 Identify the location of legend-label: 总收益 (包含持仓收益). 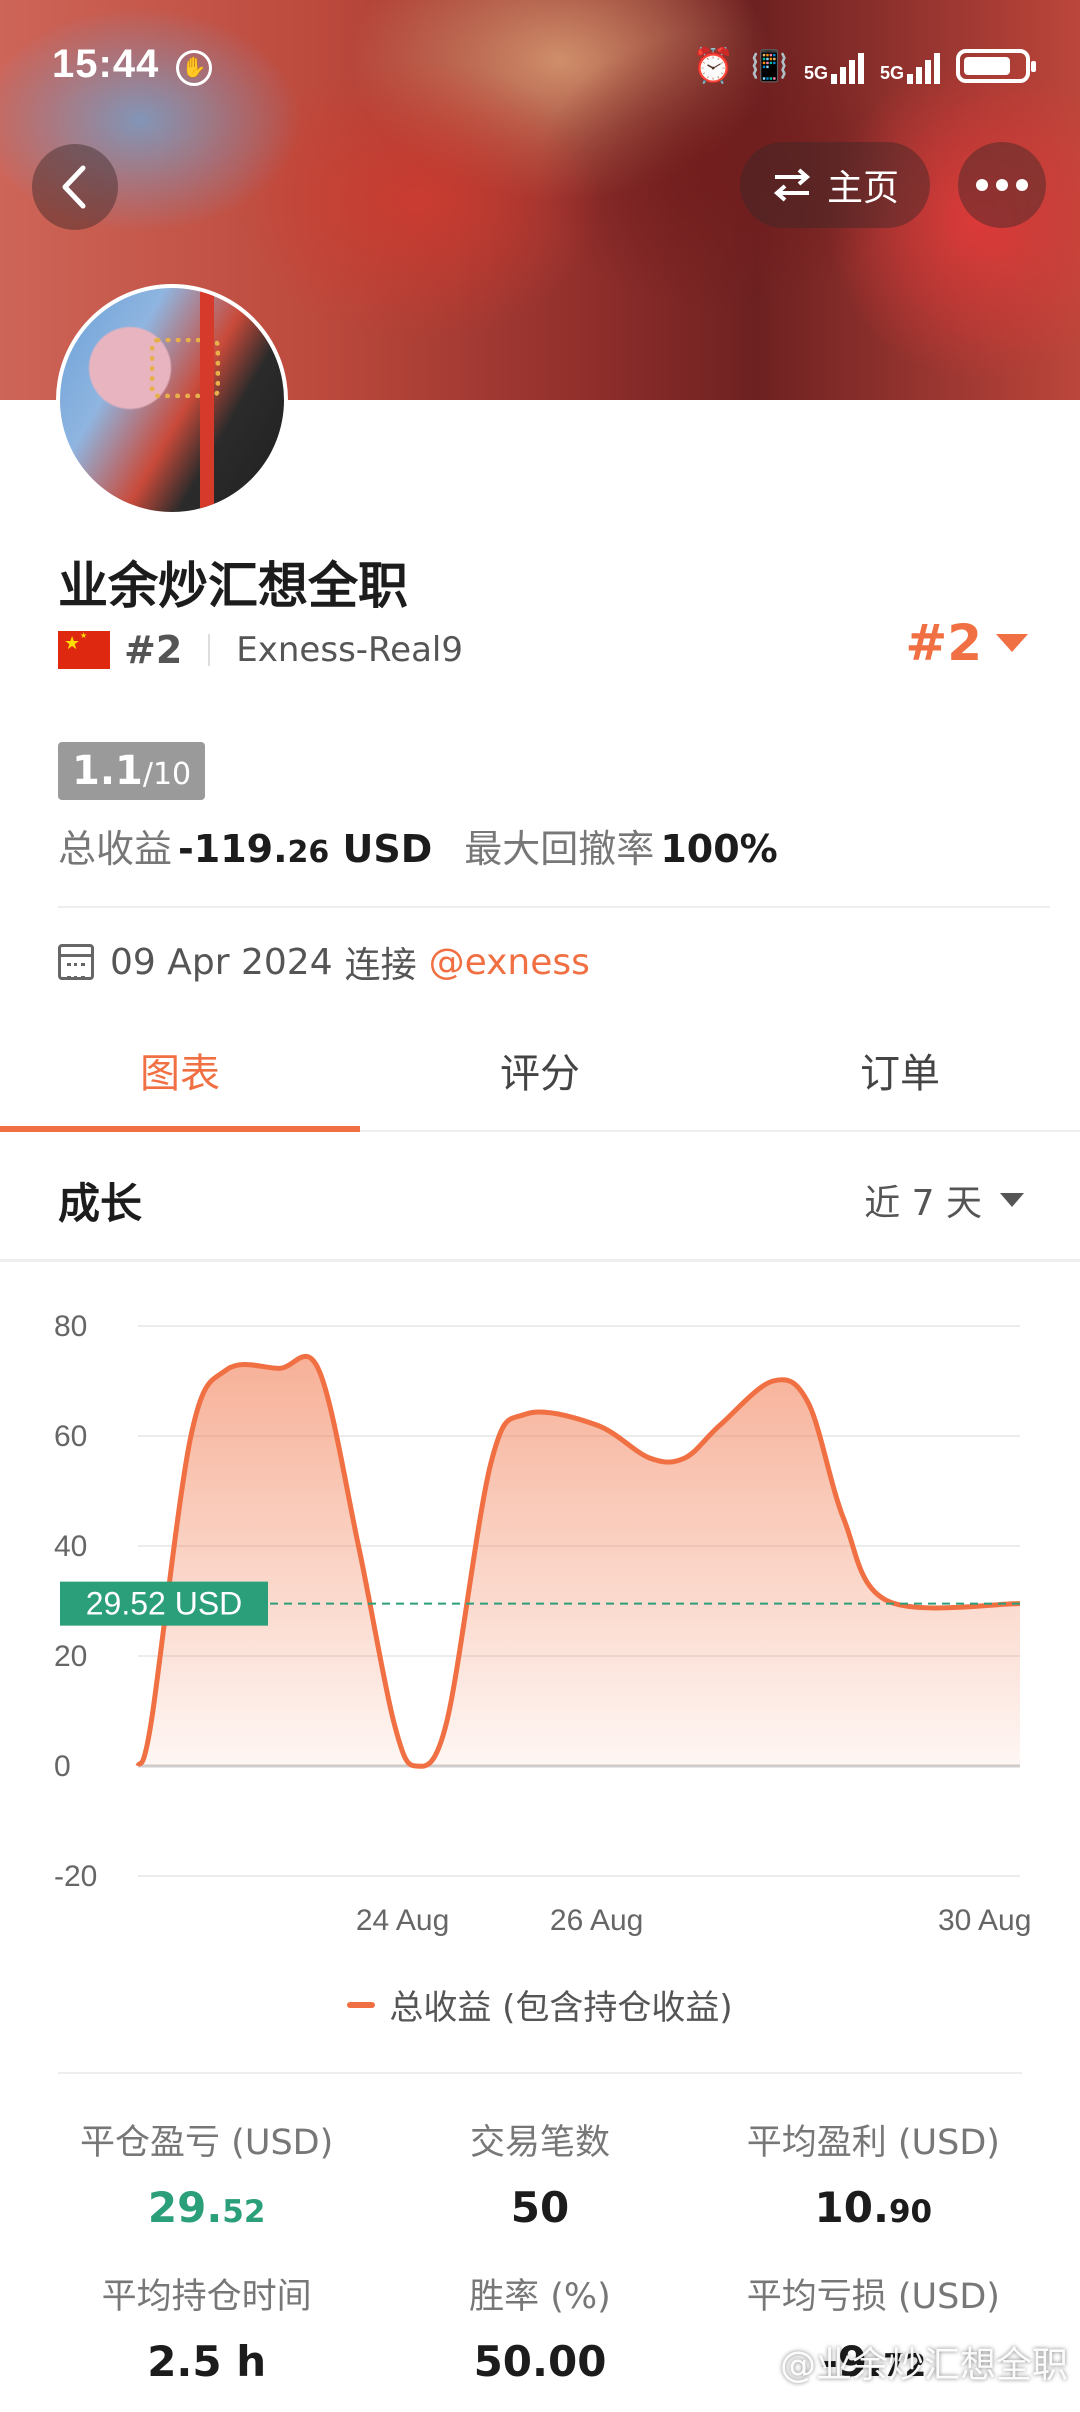
(561, 2008).